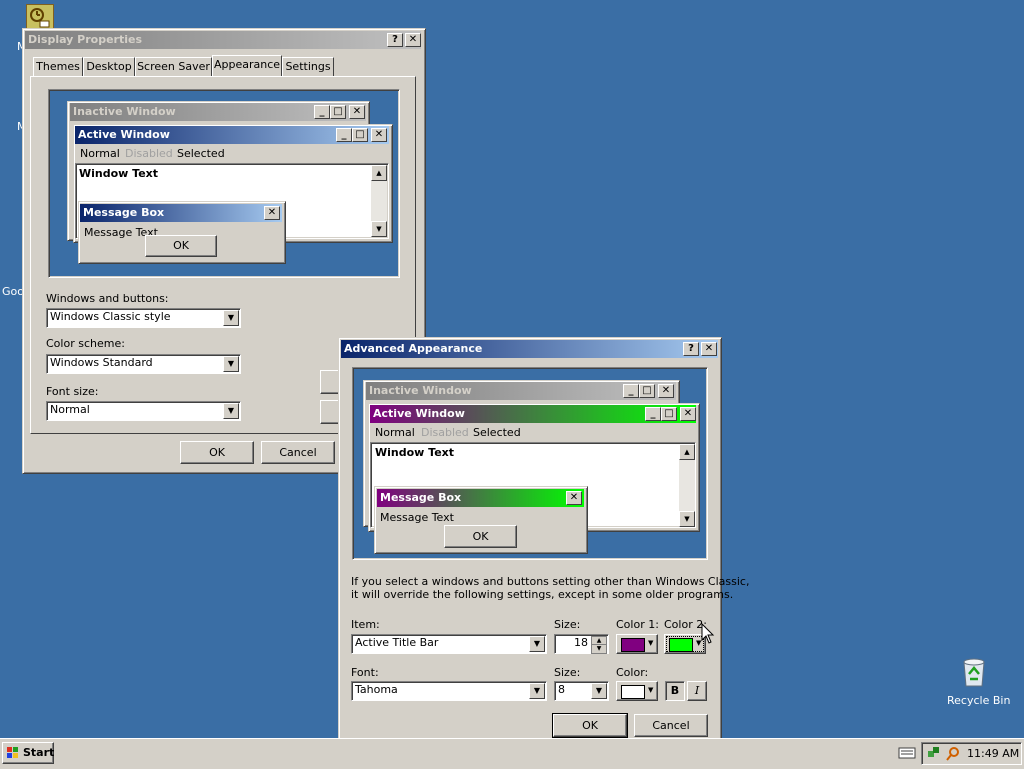 This screenshot has height=769, width=1024. I want to click on recycle-bin-icon, so click(974, 672).